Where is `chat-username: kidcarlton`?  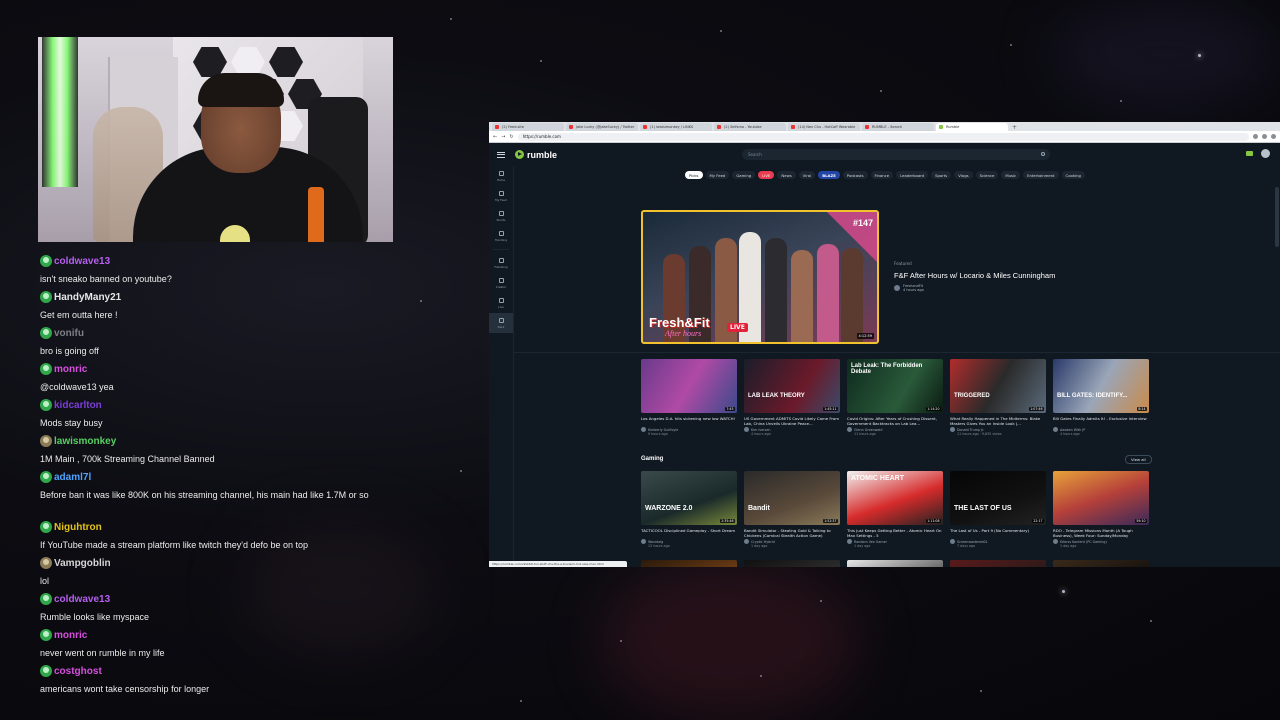 chat-username: kidcarlton is located at coordinates (78, 405).